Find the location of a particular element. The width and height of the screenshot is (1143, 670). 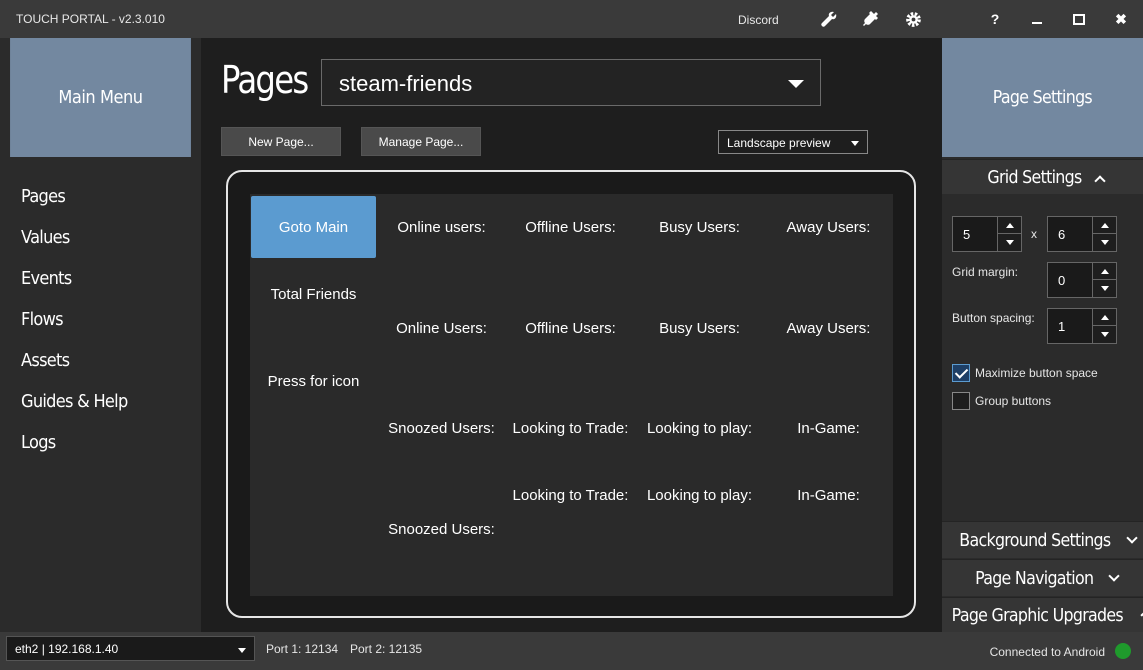

rows-stepper: 6 is located at coordinates (1082, 234).